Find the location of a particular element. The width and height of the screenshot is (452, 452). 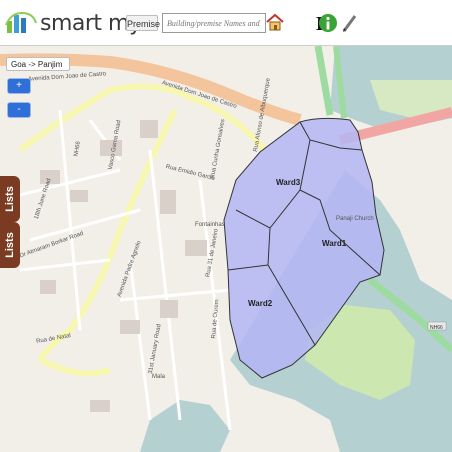

info-icon is located at coordinates (328, 23).